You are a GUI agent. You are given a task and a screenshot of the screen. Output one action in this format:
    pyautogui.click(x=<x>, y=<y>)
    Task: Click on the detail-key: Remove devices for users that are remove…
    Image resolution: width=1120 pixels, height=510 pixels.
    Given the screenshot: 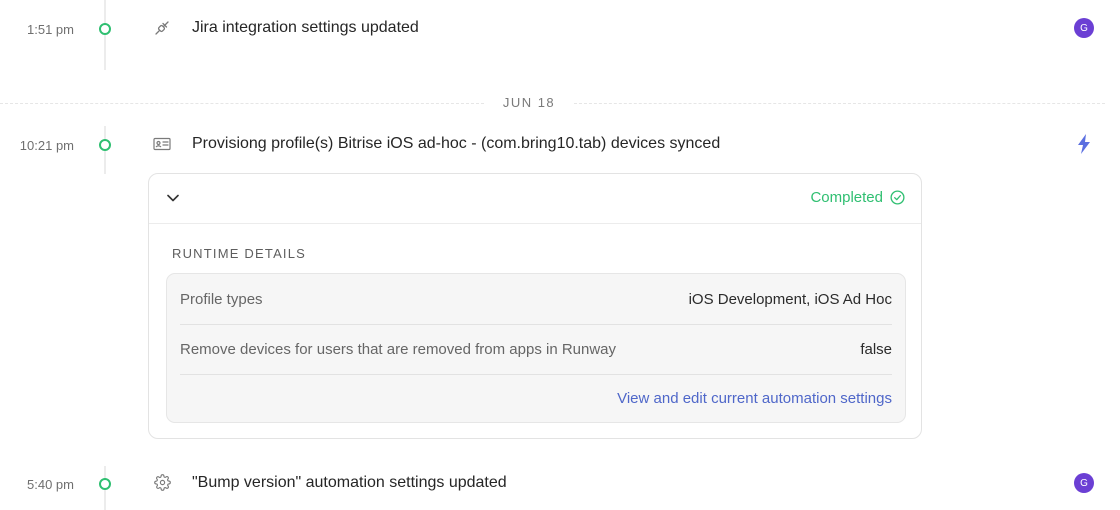 What is the action you would take?
    pyautogui.click(x=398, y=349)
    